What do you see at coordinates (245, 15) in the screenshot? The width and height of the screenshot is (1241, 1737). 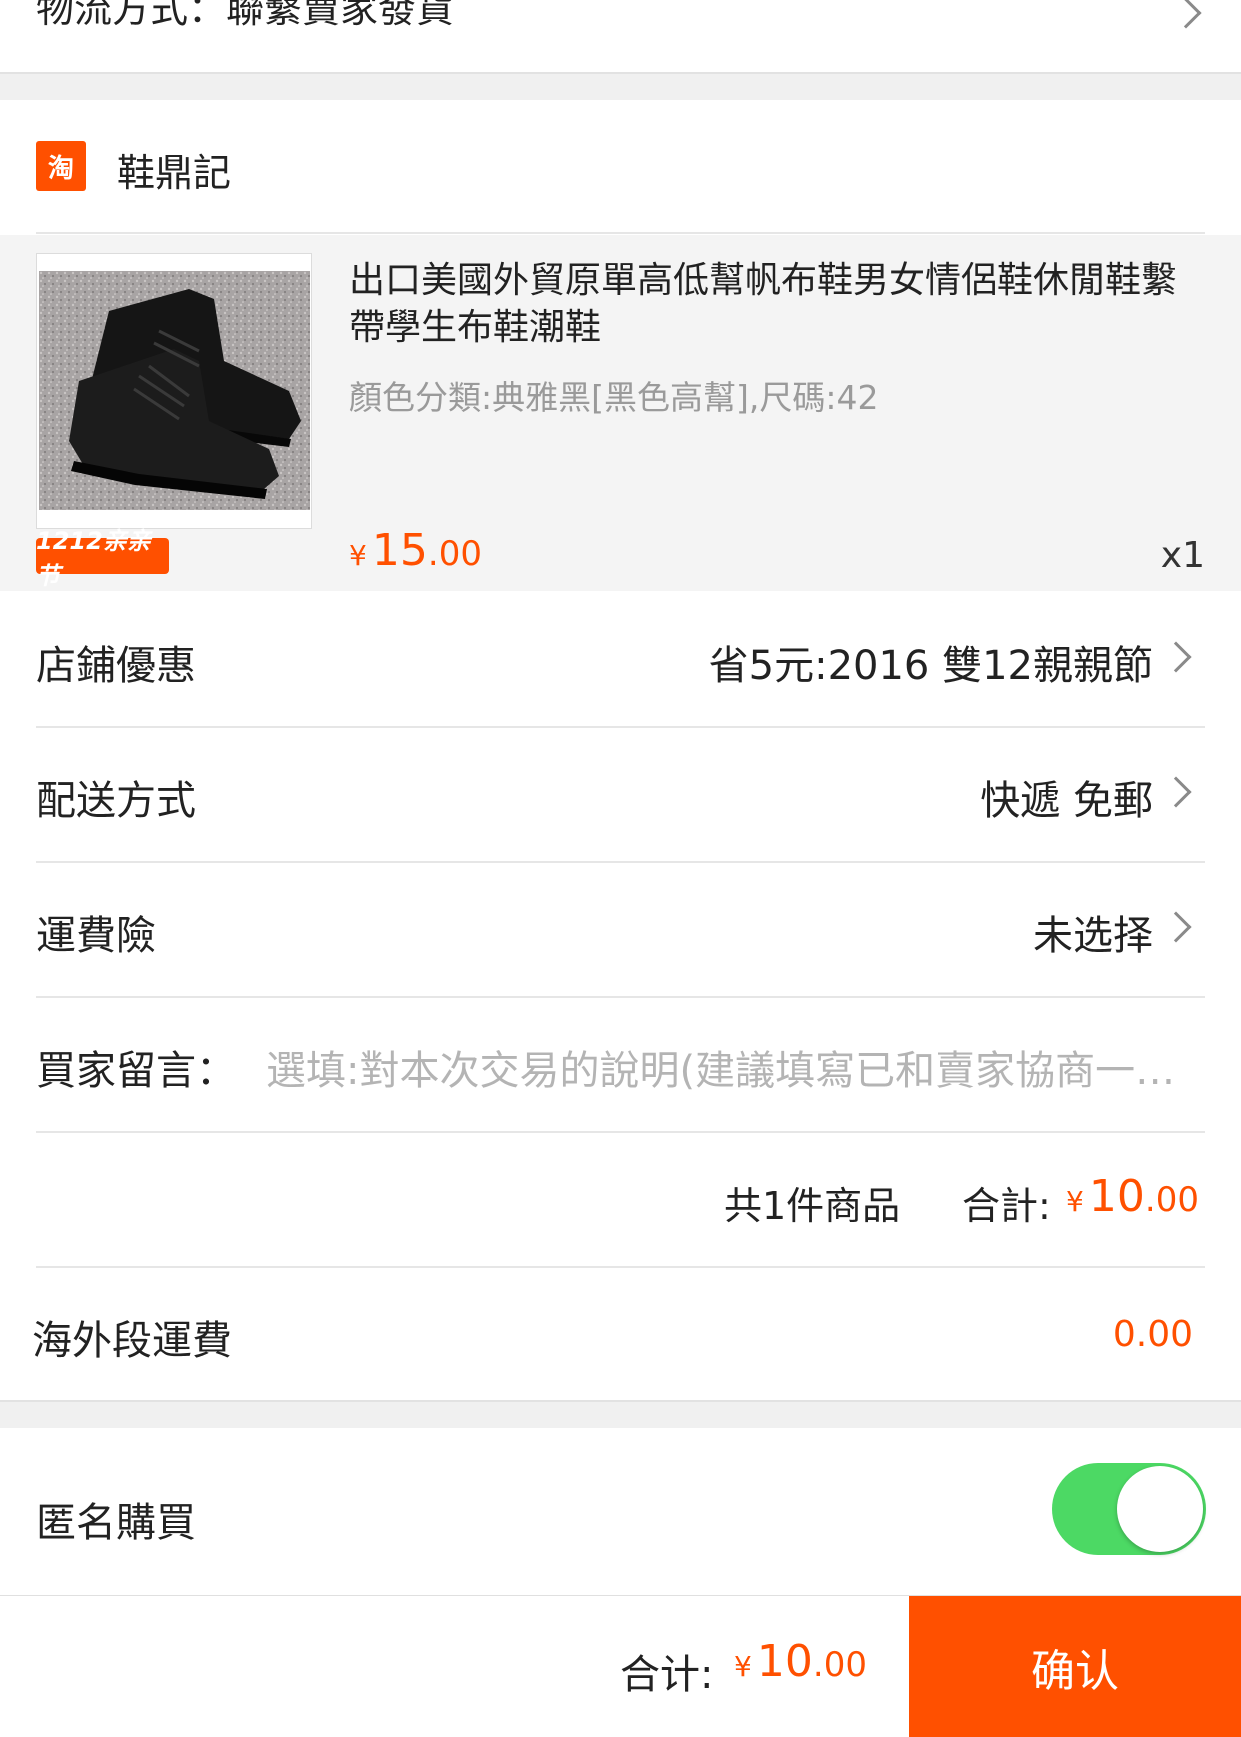 I see `shipping-method-label: 物流方式：聯繫賣家發貨` at bounding box center [245, 15].